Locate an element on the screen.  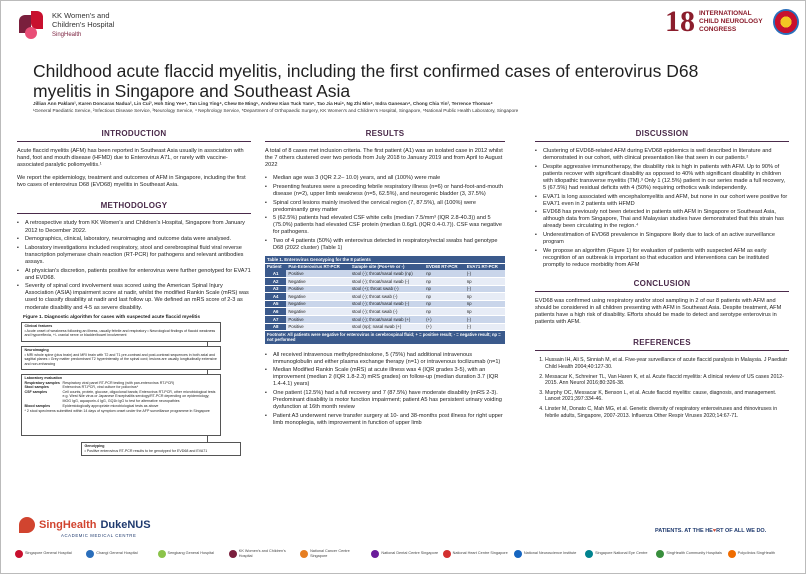
institution-name: KK Women's and Children's Hospital is located at coordinates (262, 553).